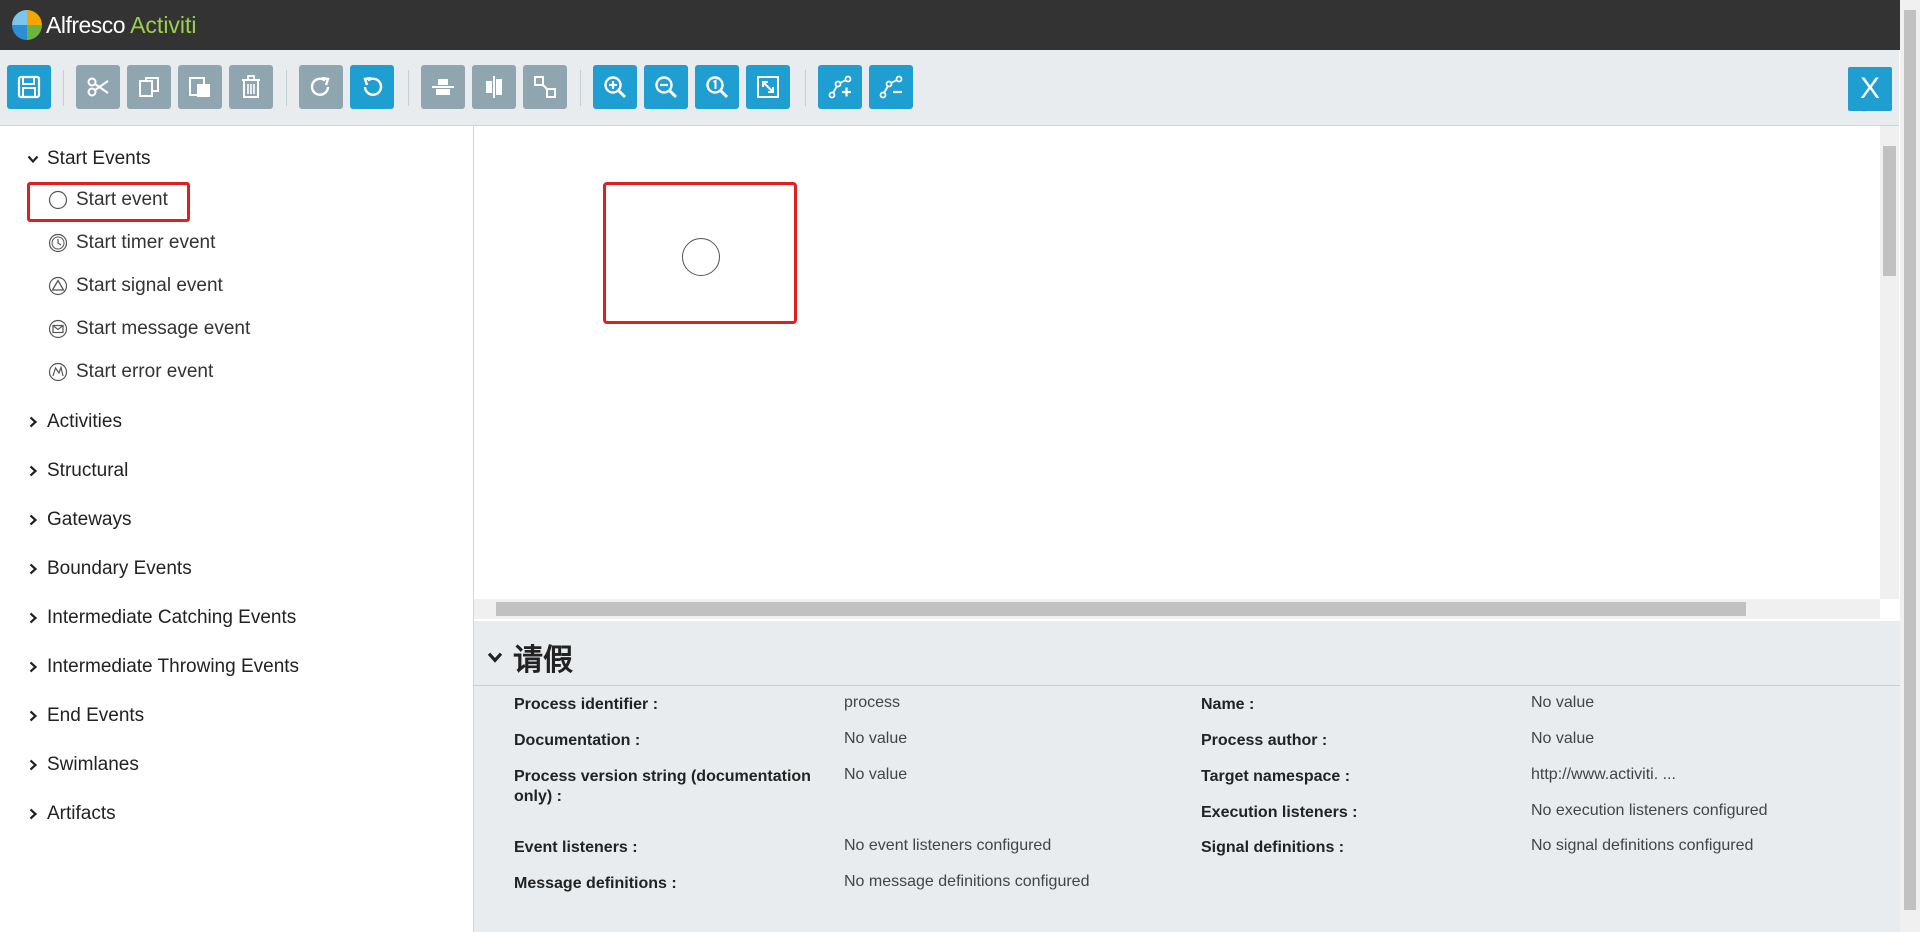  What do you see at coordinates (1276, 776) in the screenshot?
I see `prop-label-target-namespace: Target namespace :` at bounding box center [1276, 776].